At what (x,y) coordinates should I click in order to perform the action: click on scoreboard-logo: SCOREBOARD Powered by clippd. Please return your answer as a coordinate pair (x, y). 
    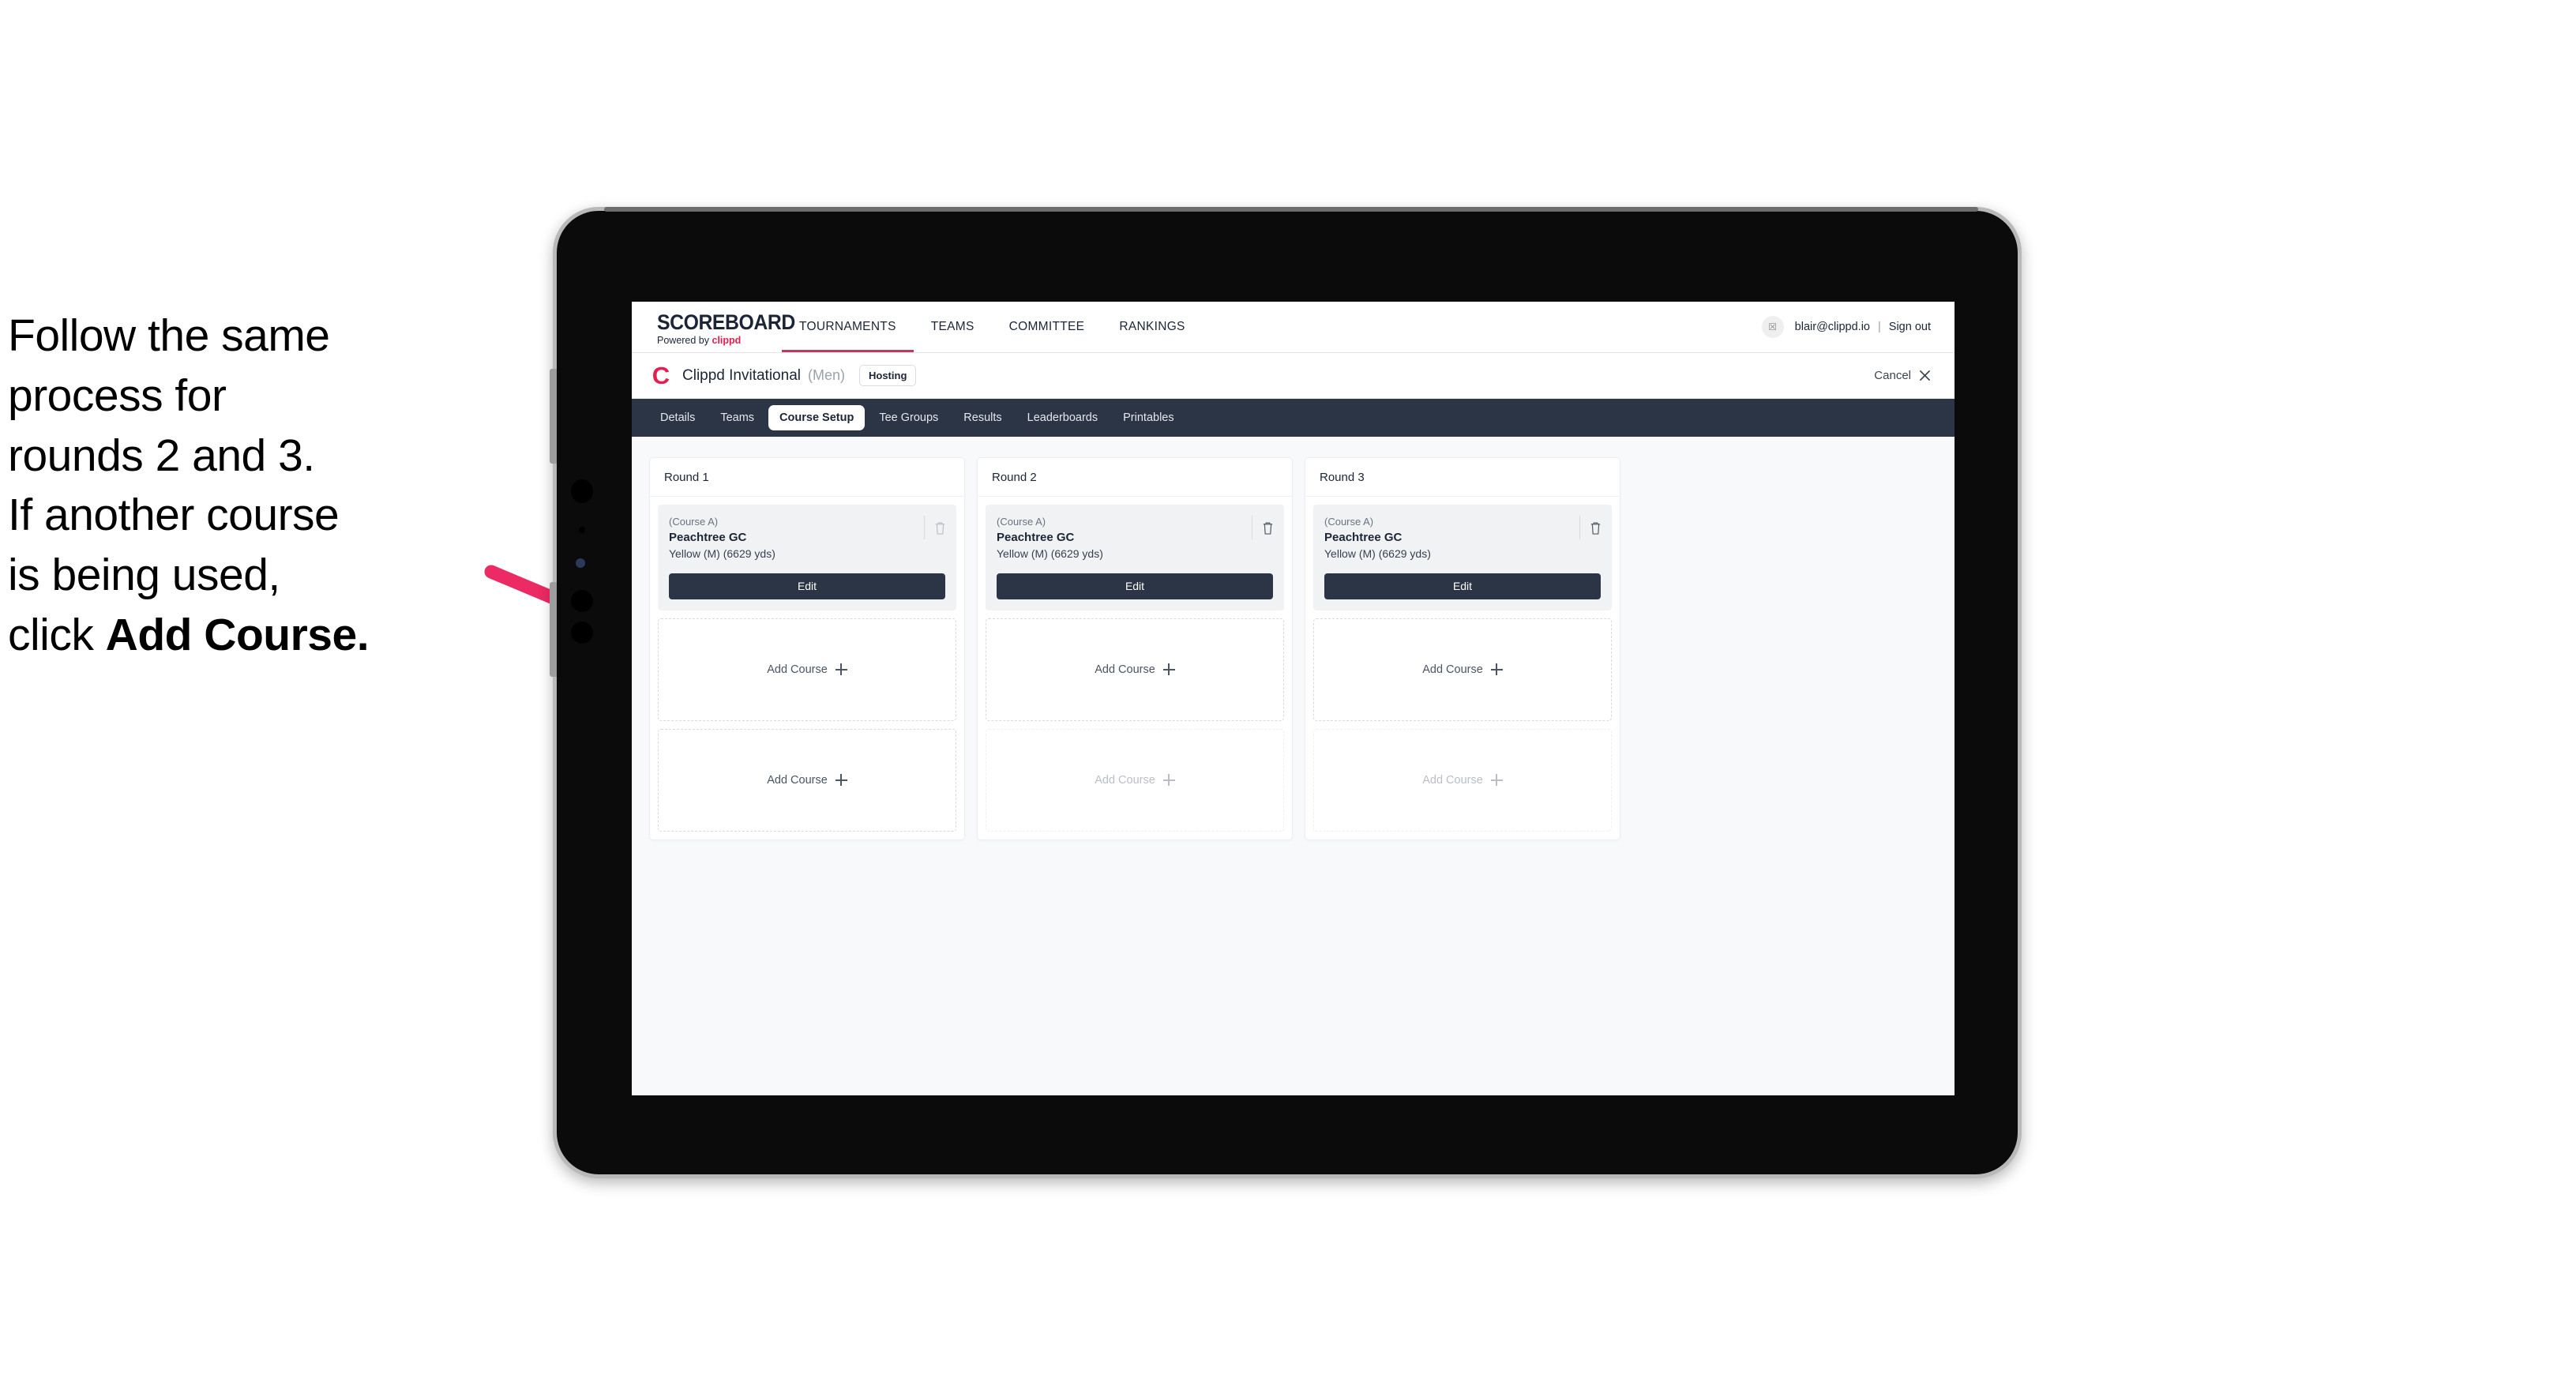
    Looking at the image, I should click on (713, 327).